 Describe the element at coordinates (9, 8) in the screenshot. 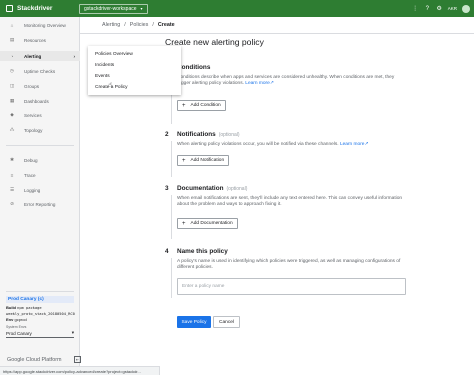

I see `stackdriver-logo-icon` at that location.